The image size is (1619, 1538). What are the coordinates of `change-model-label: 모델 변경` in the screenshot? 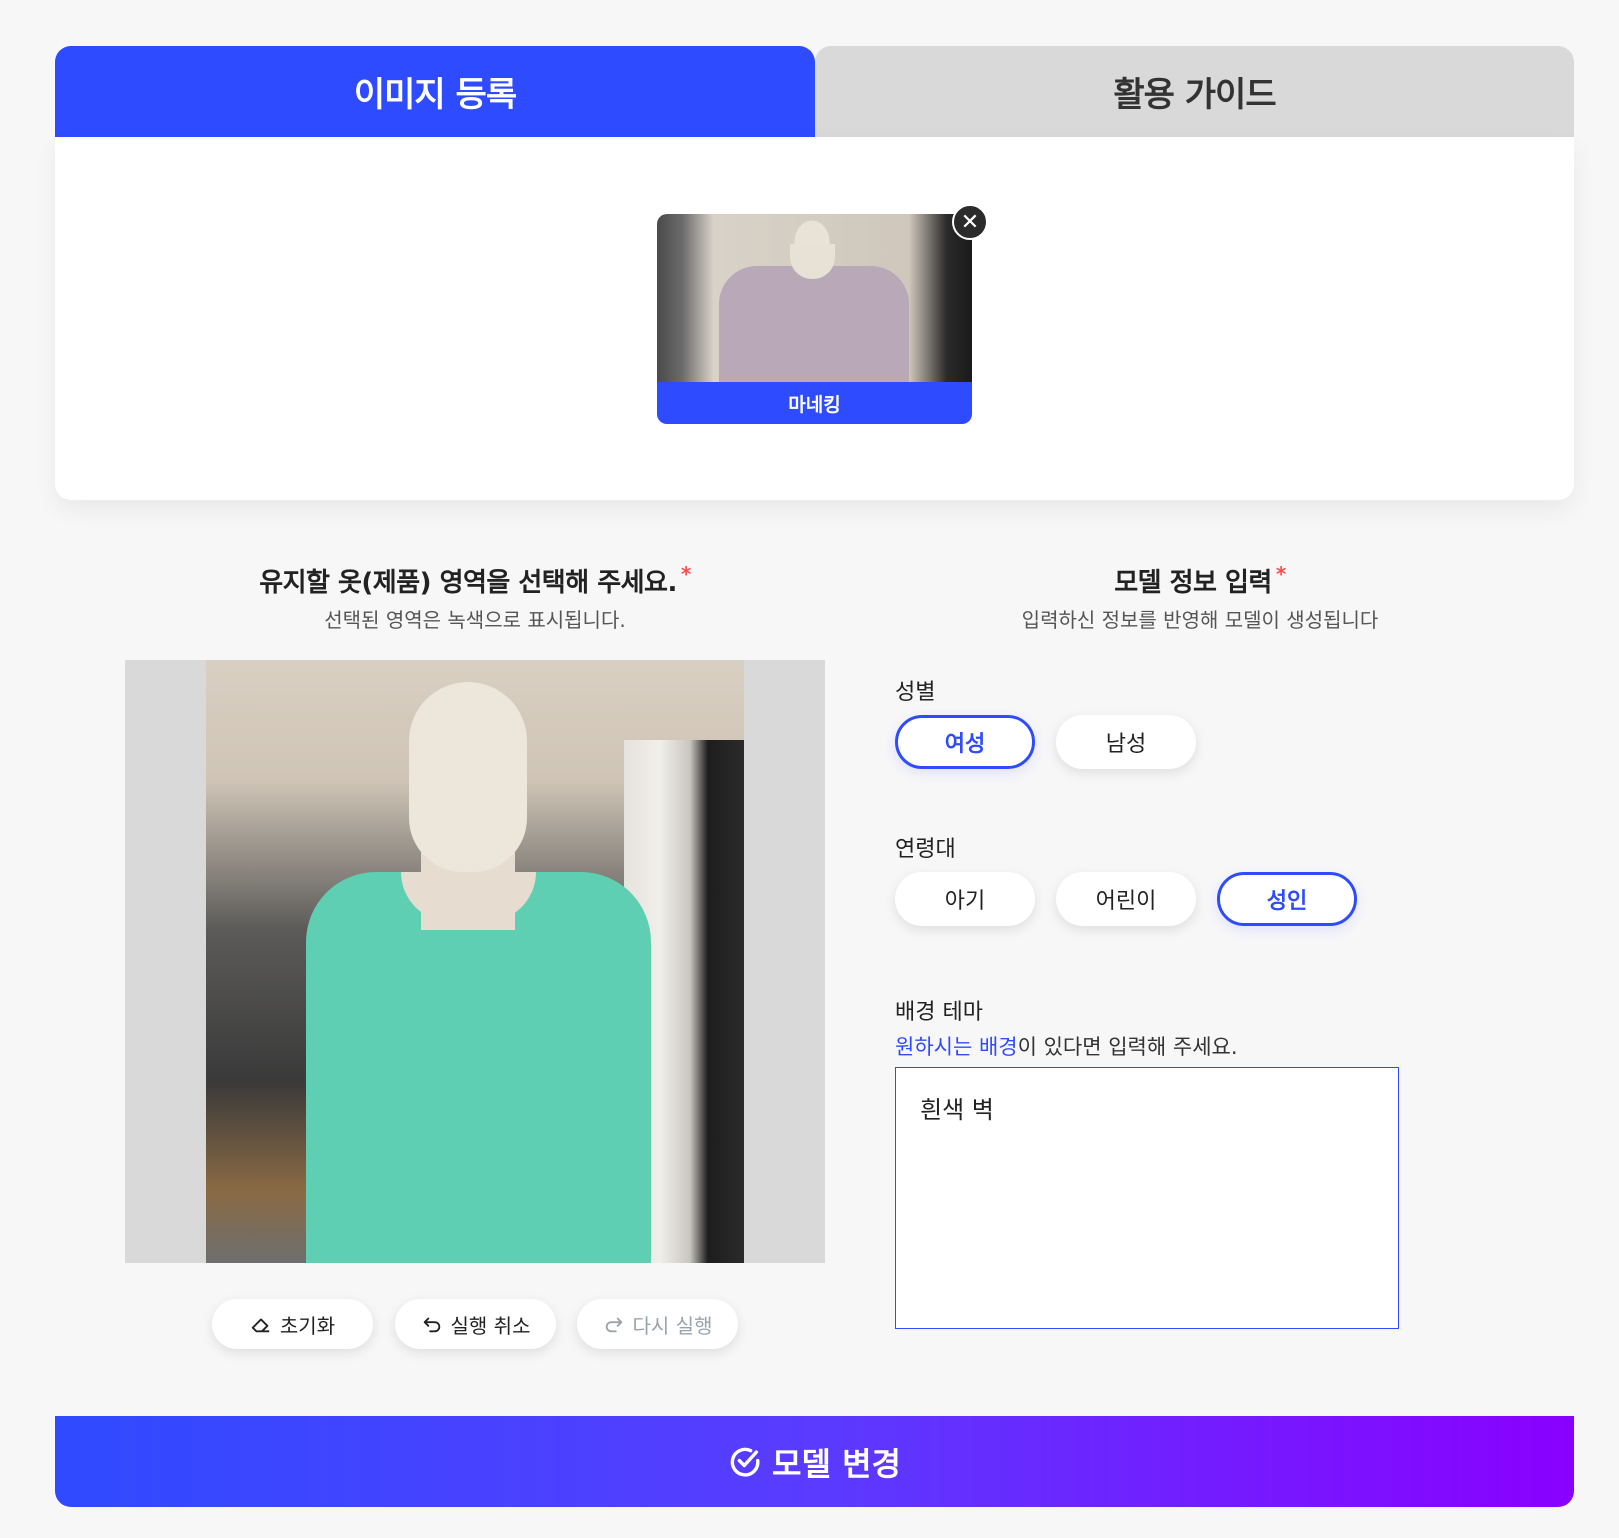 It's located at (836, 1463).